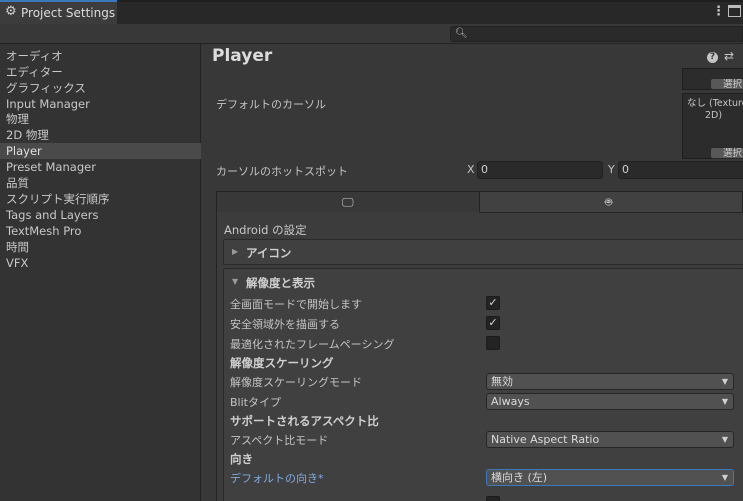 Image resolution: width=743 pixels, height=501 pixels. Describe the element at coordinates (100, 215) in the screenshot. I see `sidebar-item-tags-and-layers: Tags and Layers` at that location.